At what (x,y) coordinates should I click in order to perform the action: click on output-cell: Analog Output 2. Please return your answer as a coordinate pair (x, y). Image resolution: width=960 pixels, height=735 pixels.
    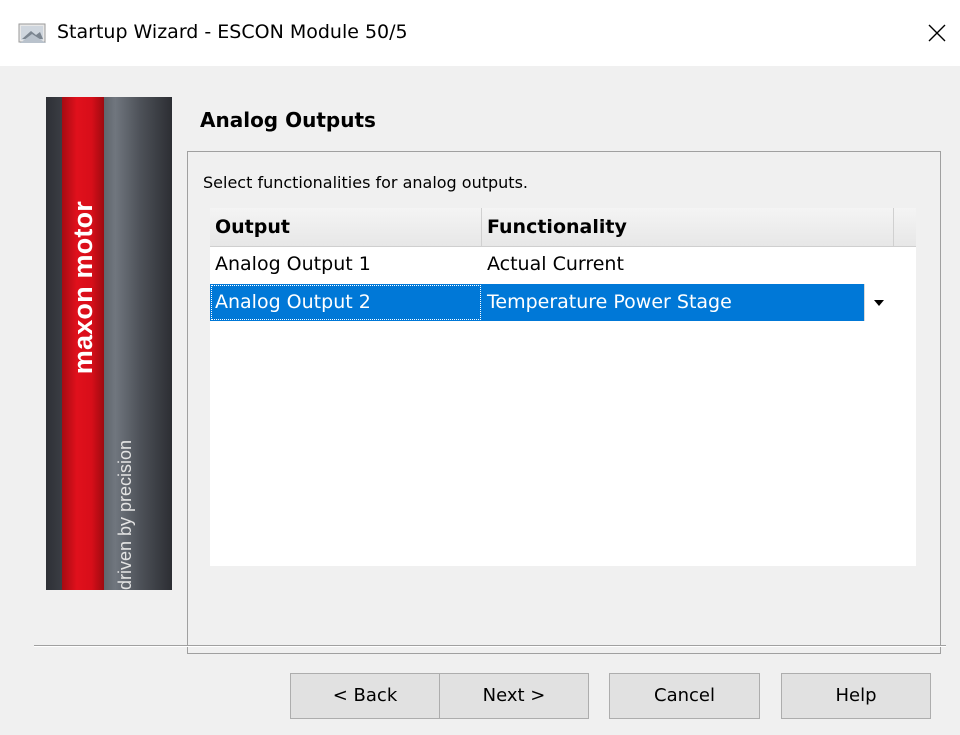
    Looking at the image, I should click on (346, 302).